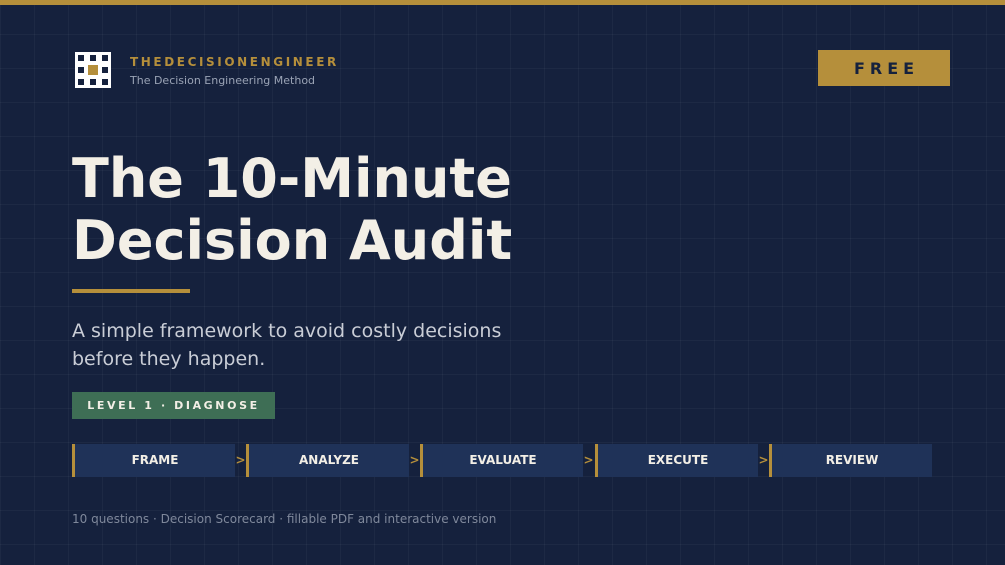  Describe the element at coordinates (884, 68) in the screenshot. I see `free-badge-button: FREE` at that location.